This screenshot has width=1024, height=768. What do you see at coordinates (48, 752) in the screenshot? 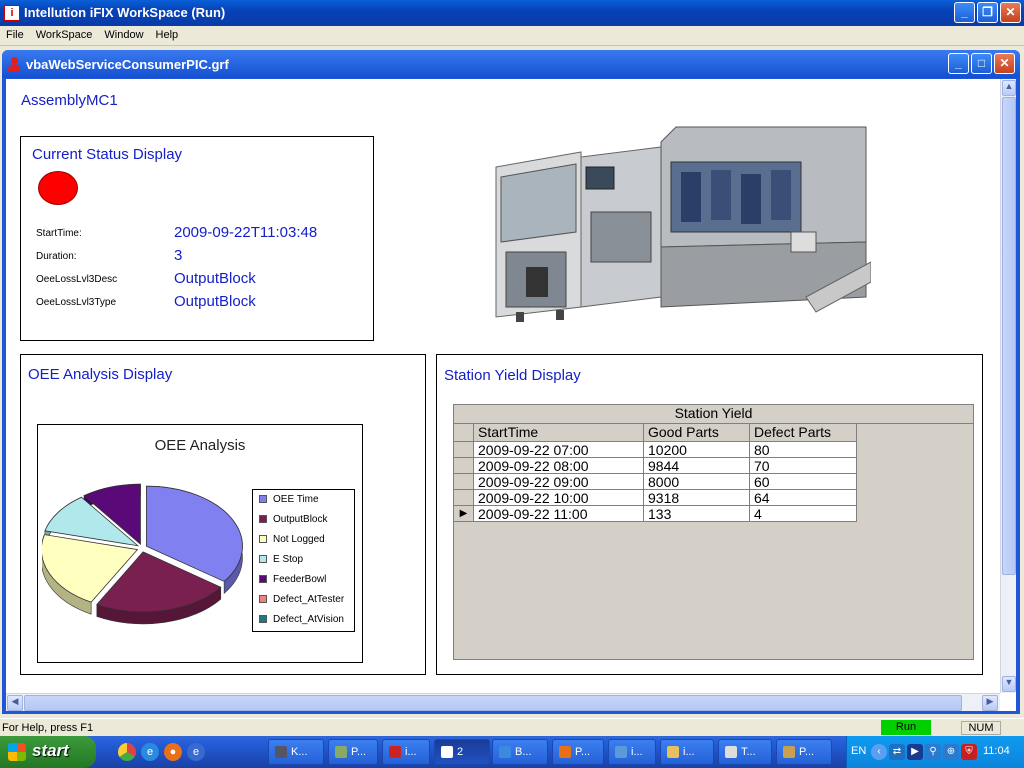
I see `start-button: start` at bounding box center [48, 752].